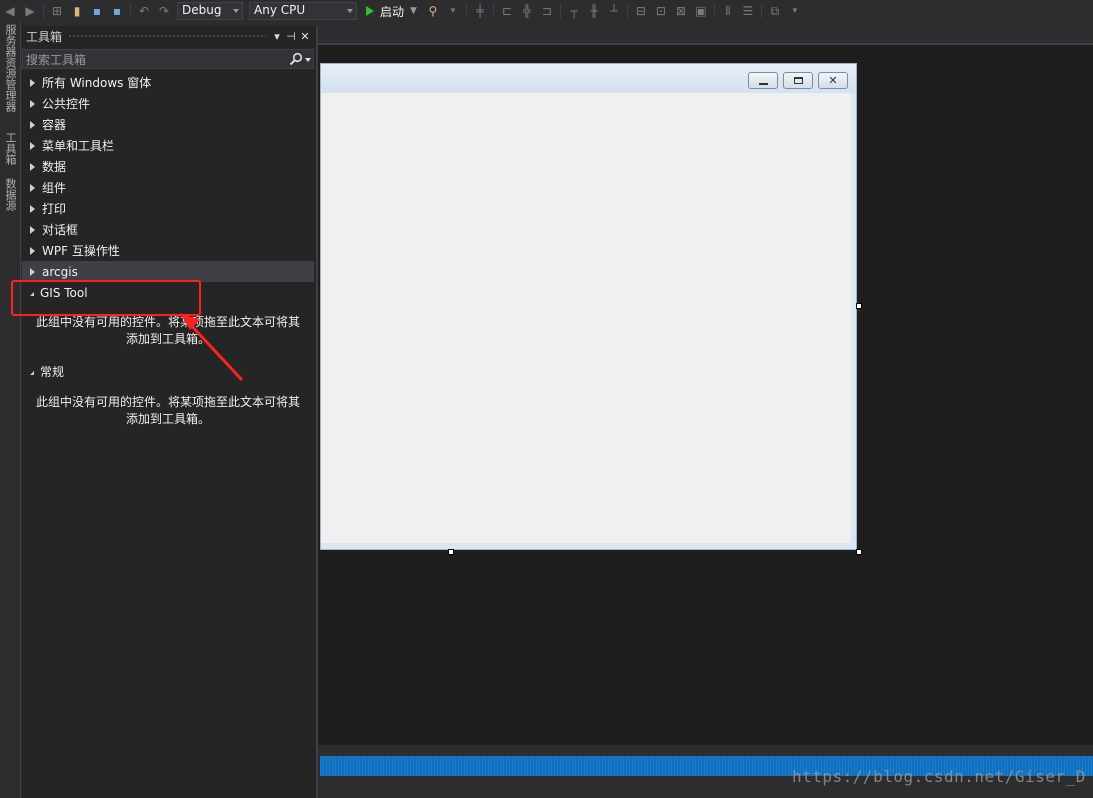 The image size is (1093, 798). I want to click on solution-platform-dropdown: Any CPU, so click(303, 11).